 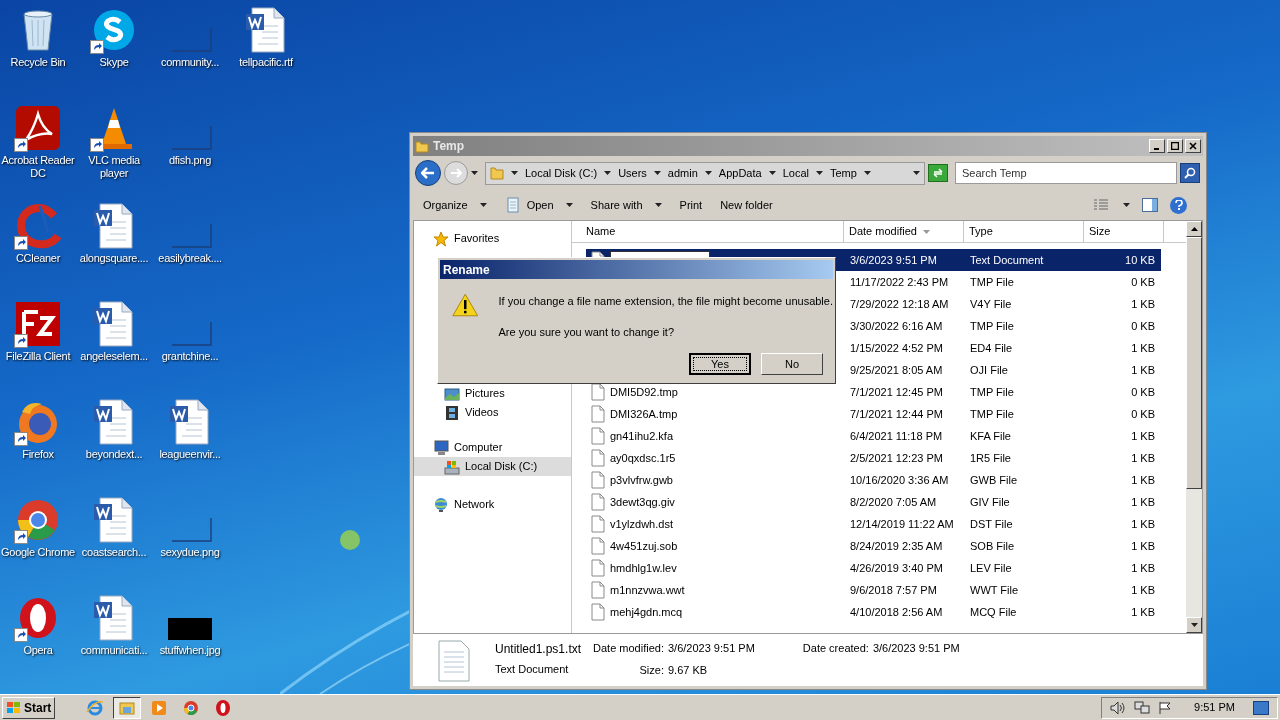 What do you see at coordinates (192, 530) in the screenshot?
I see `blank-image-icon` at bounding box center [192, 530].